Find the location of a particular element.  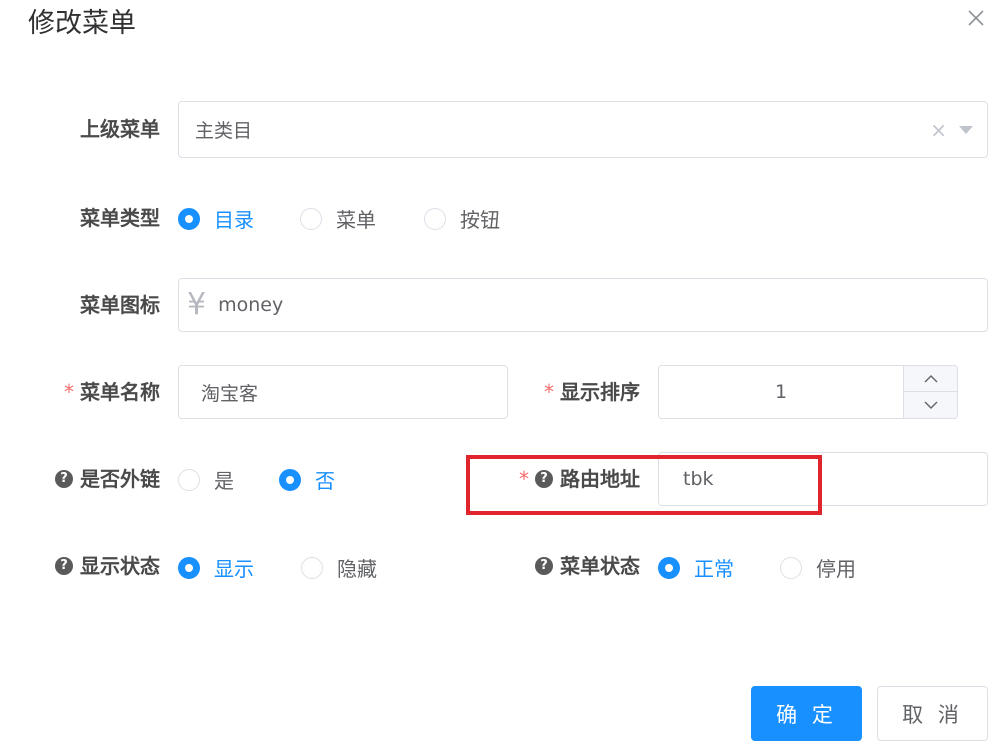

parent-menu-select: 主类目 × is located at coordinates (583, 129).